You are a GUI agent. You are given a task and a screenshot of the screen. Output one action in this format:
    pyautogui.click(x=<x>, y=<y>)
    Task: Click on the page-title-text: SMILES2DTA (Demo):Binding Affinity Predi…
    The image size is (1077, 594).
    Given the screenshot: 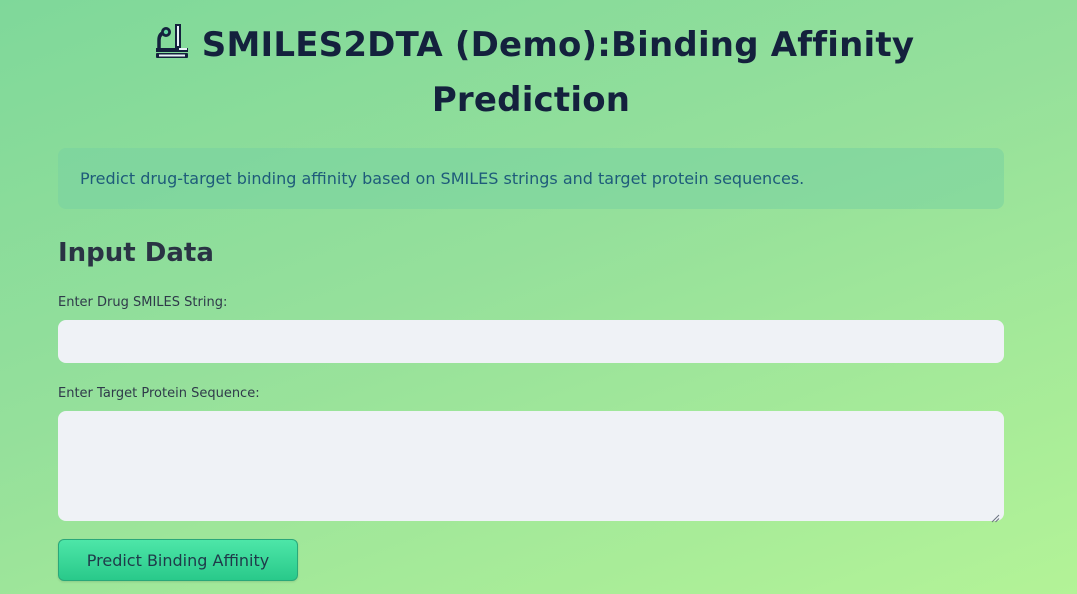 What is the action you would take?
    pyautogui.click(x=558, y=72)
    